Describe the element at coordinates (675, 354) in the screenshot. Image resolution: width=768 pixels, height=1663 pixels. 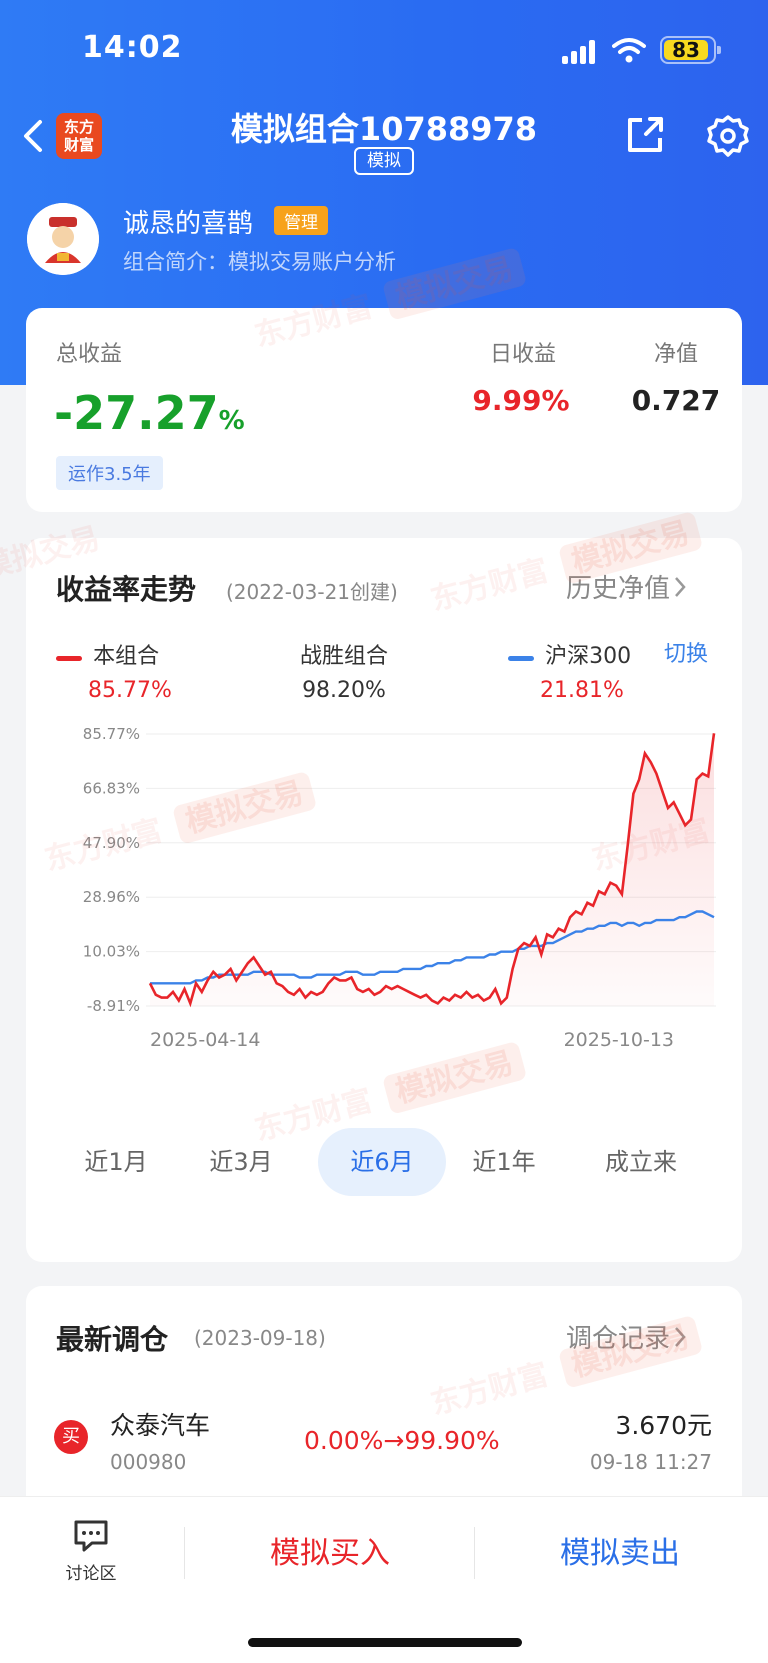
I see `nav-label: 净值` at that location.